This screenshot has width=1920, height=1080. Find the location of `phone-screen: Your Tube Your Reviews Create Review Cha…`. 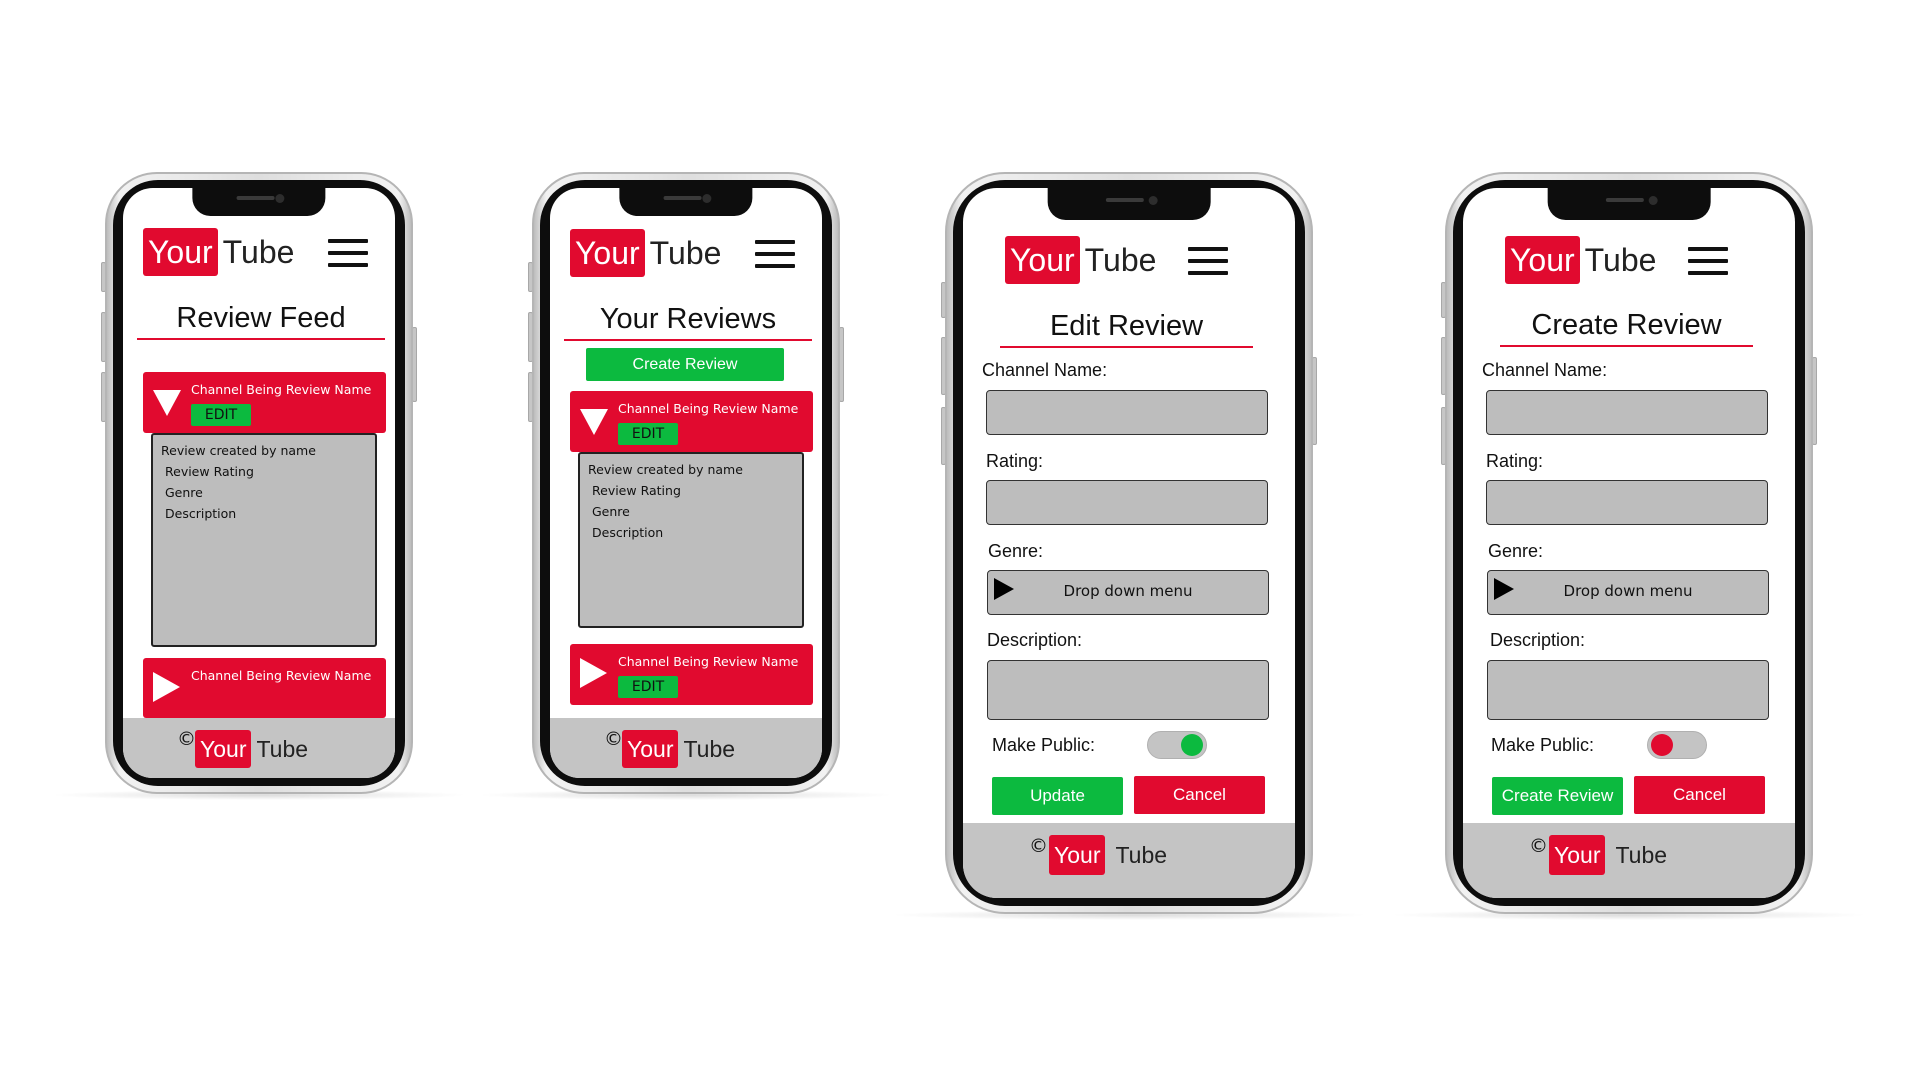

phone-screen: Your Tube Your Reviews Create Review Cha… is located at coordinates (686, 483).